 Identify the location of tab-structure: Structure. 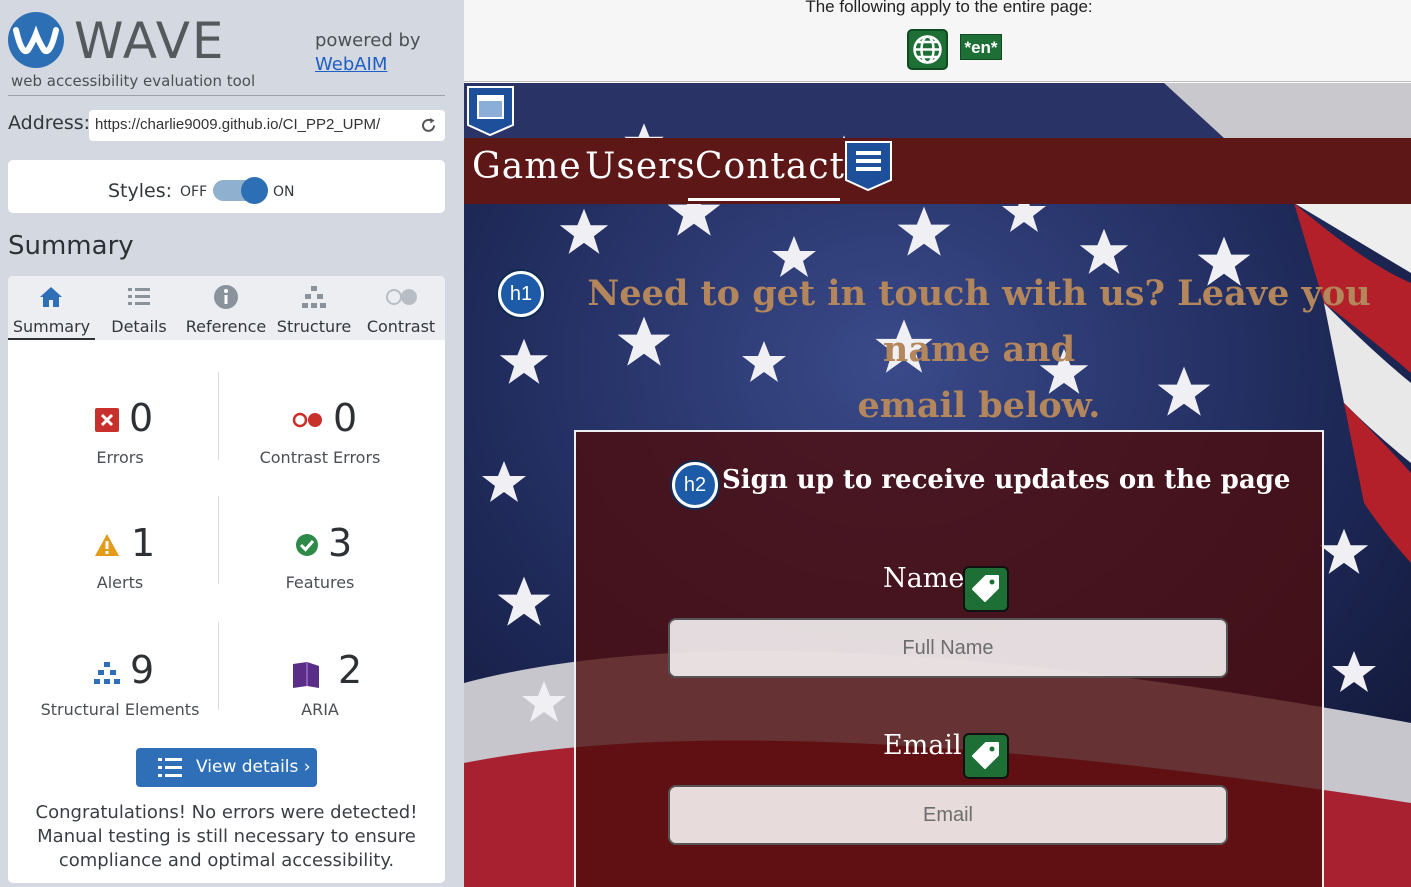
(314, 308).